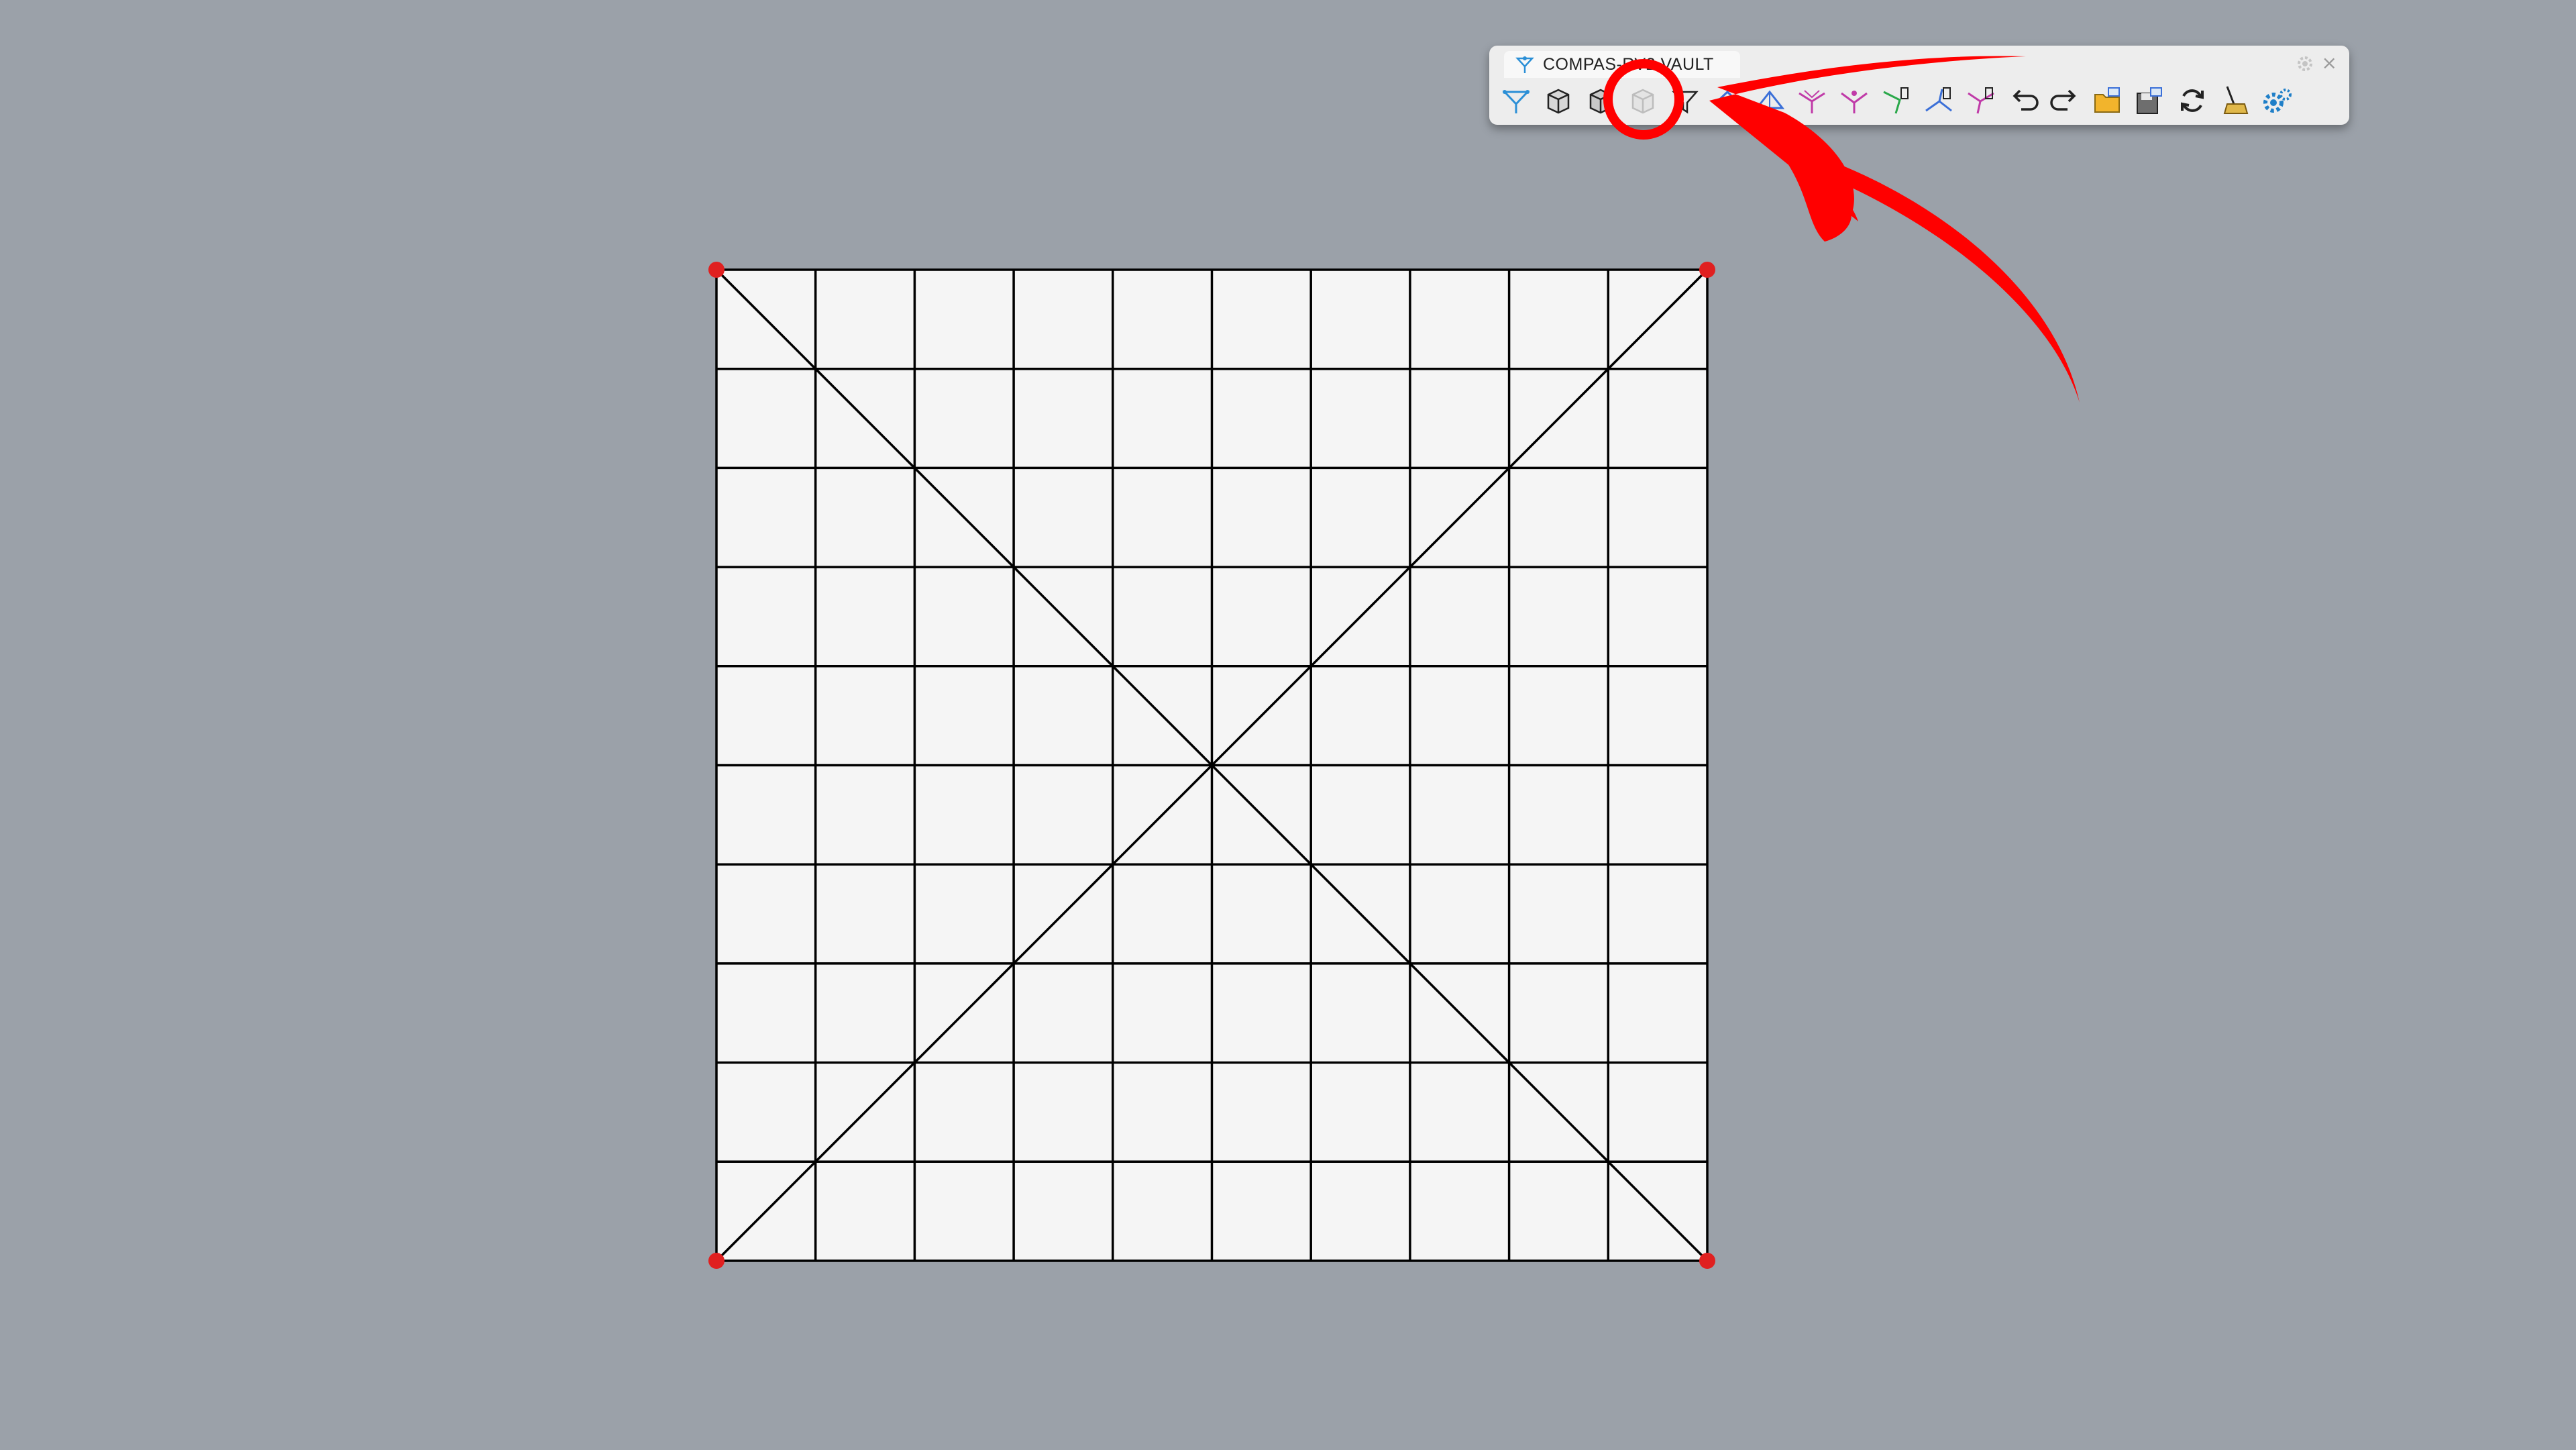 This screenshot has height=1450, width=2576. I want to click on save-disk-icon, so click(2149, 100).